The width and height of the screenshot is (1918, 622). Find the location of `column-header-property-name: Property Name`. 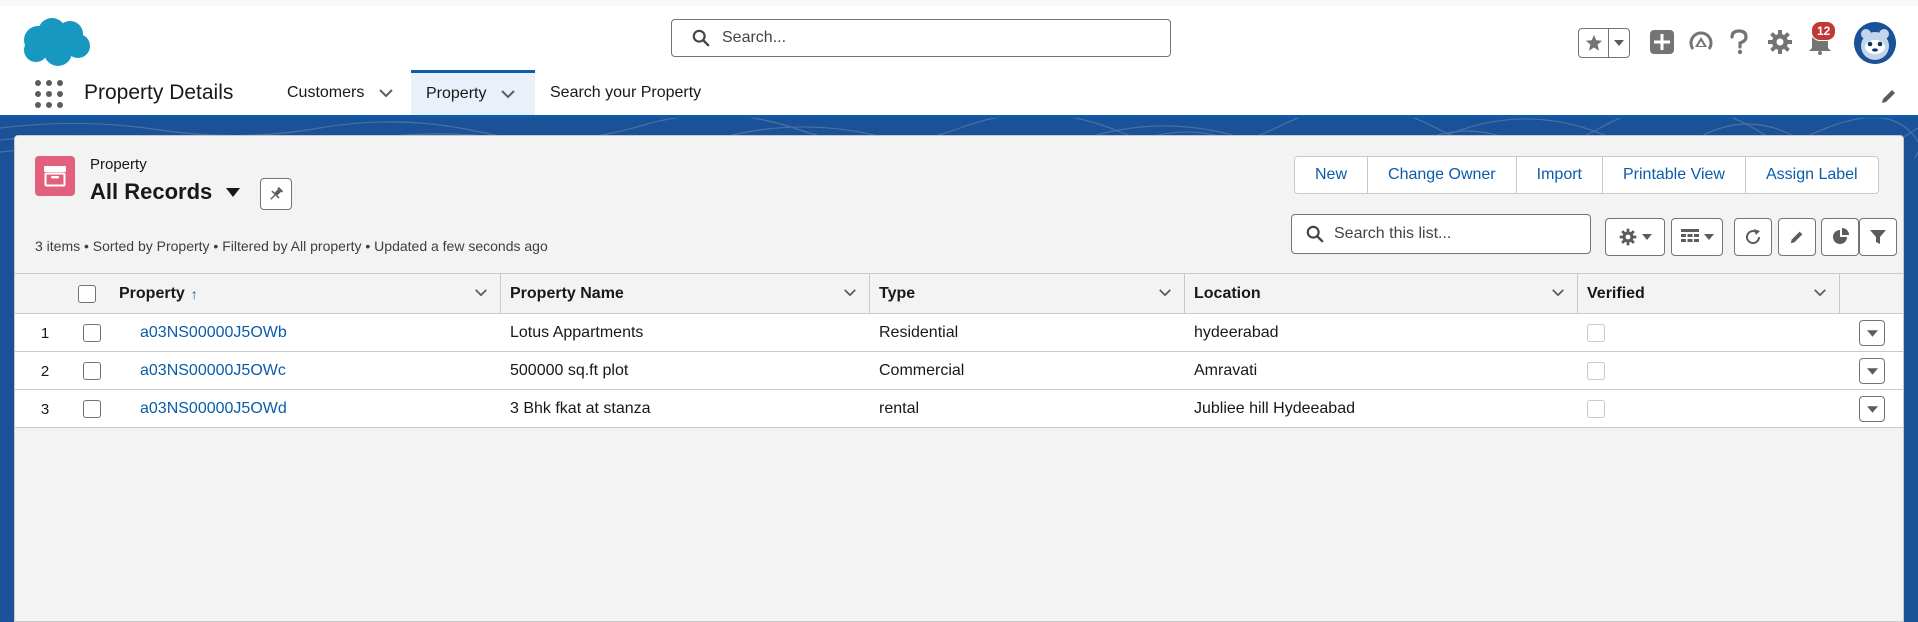

column-header-property-name: Property Name is located at coordinates (685, 294).